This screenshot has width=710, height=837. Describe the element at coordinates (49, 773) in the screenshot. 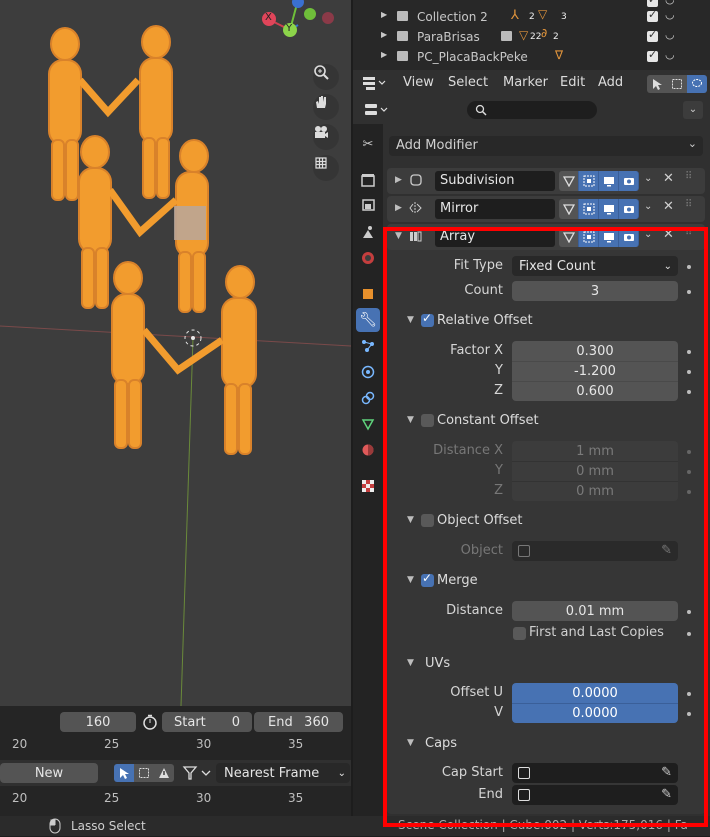

I see `new-button: New` at that location.